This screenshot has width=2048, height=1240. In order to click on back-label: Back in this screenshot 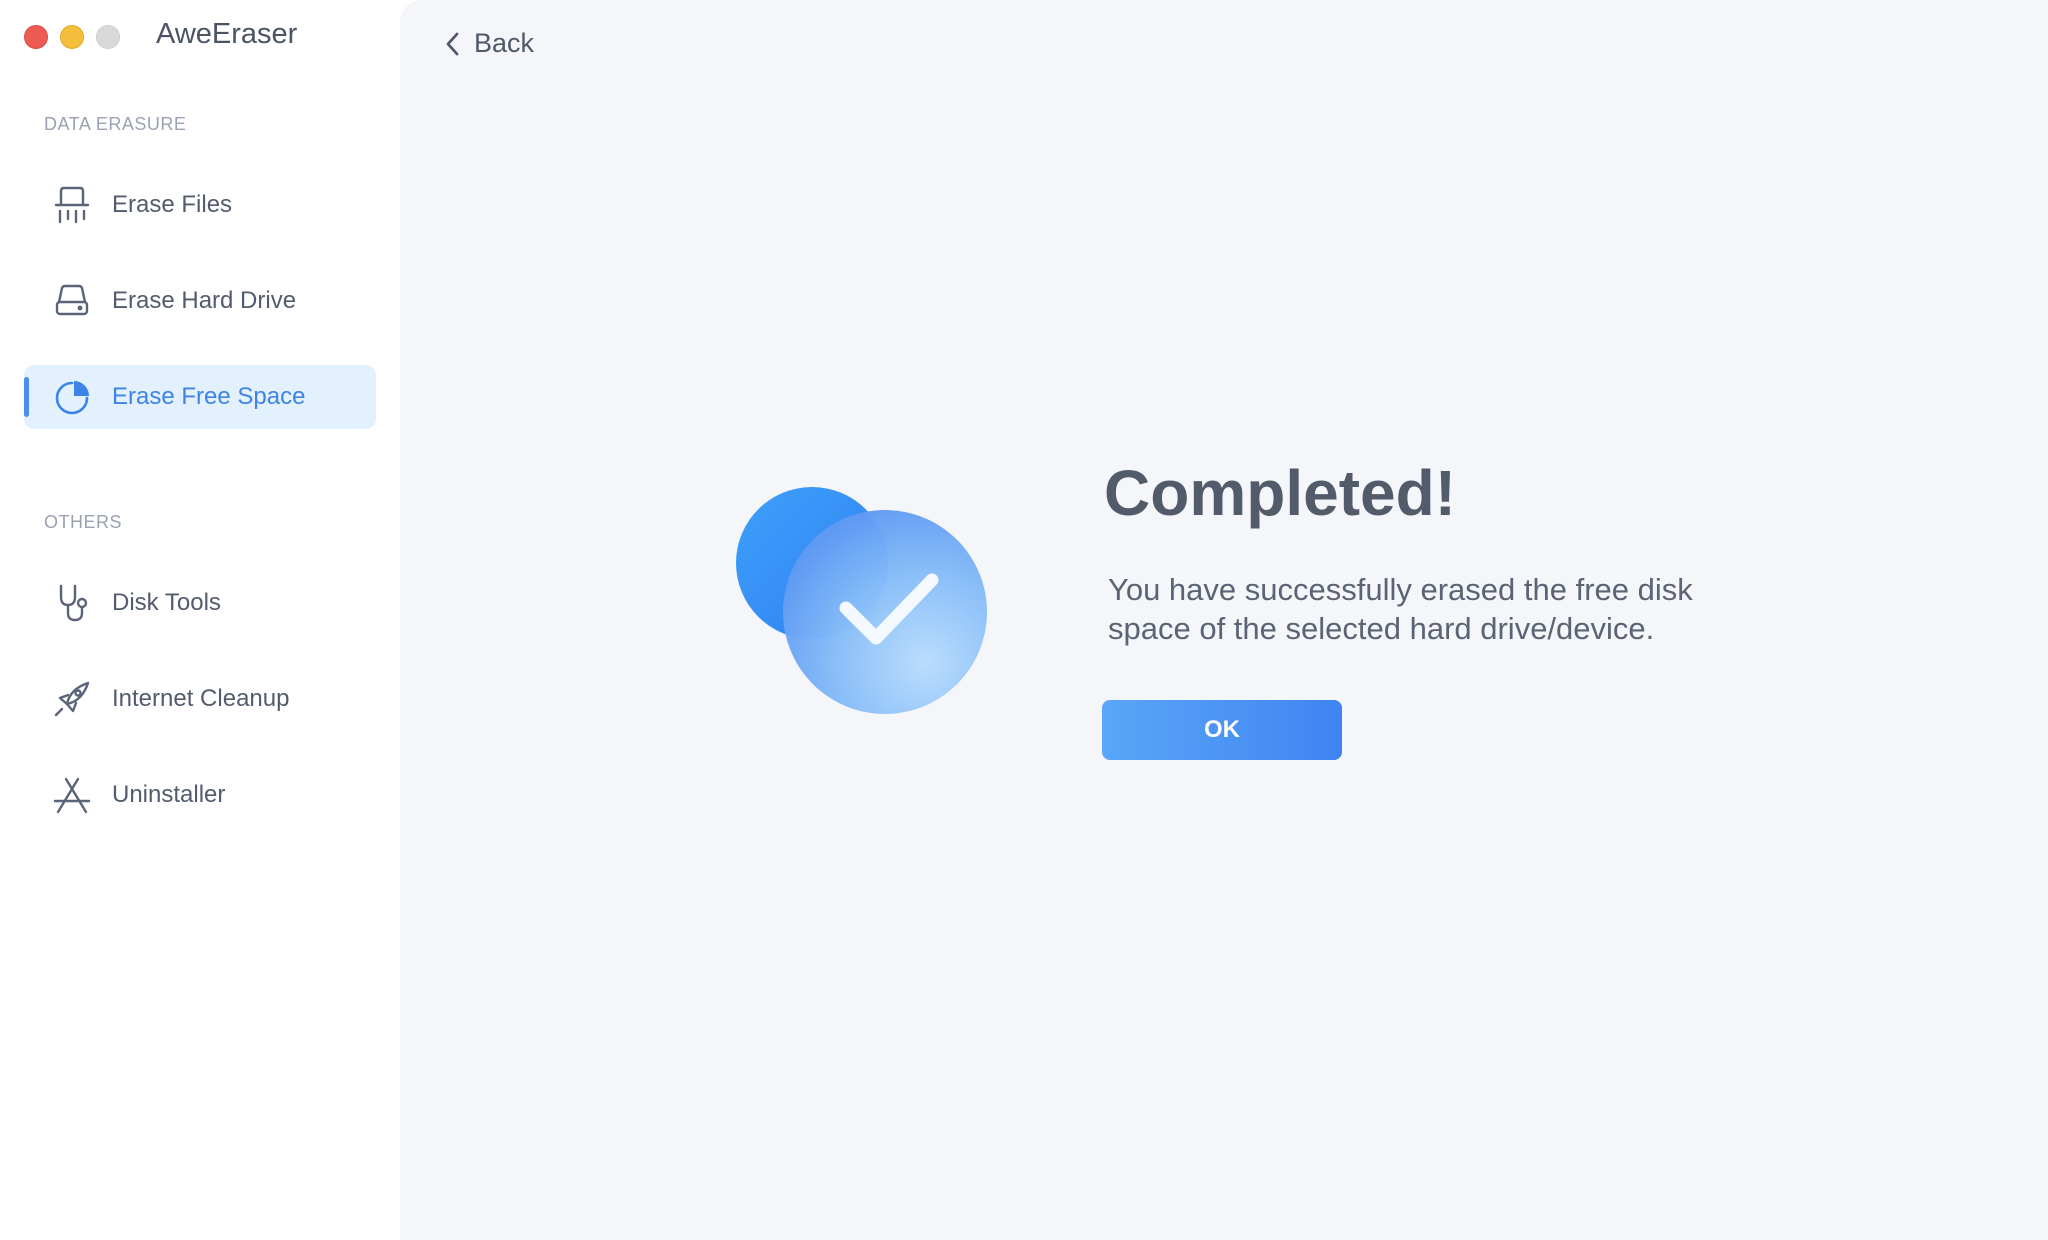, I will do `click(504, 43)`.